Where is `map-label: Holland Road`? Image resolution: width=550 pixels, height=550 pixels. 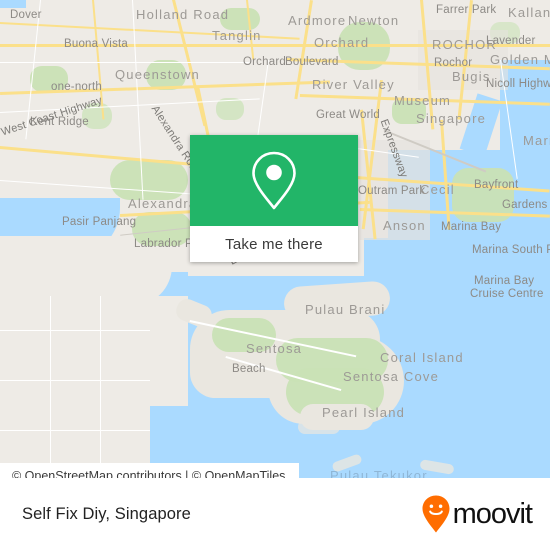 map-label: Holland Road is located at coordinates (183, 14).